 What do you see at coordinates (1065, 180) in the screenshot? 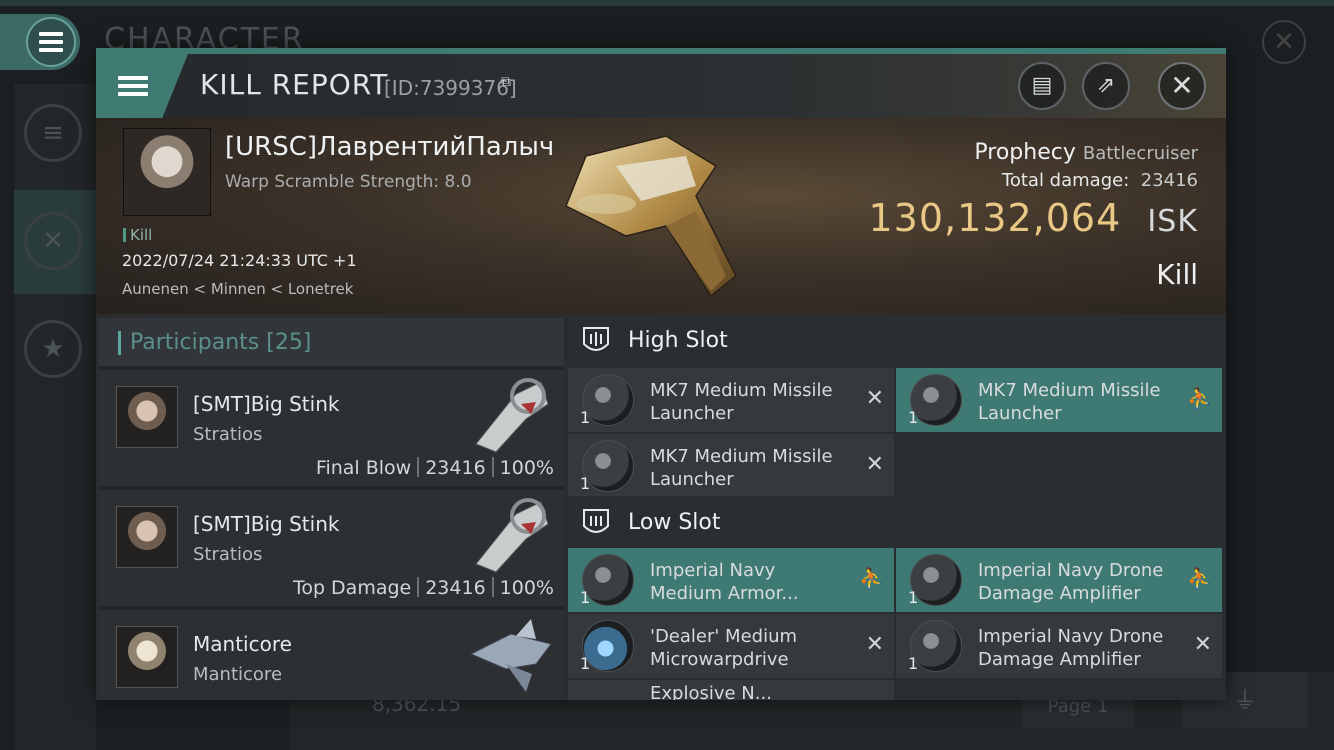
I see `total-damage-label: Total damage:` at bounding box center [1065, 180].